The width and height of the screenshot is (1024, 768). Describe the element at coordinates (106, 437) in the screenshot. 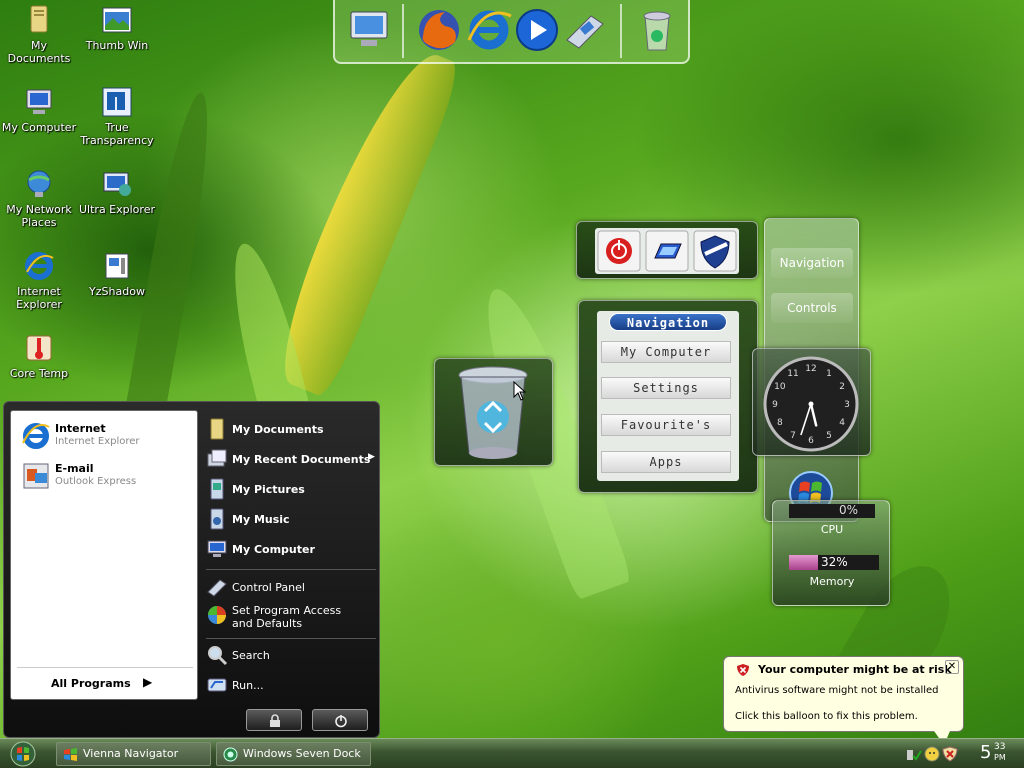

I see `pinned-internet: Internet Internet Explorer` at that location.